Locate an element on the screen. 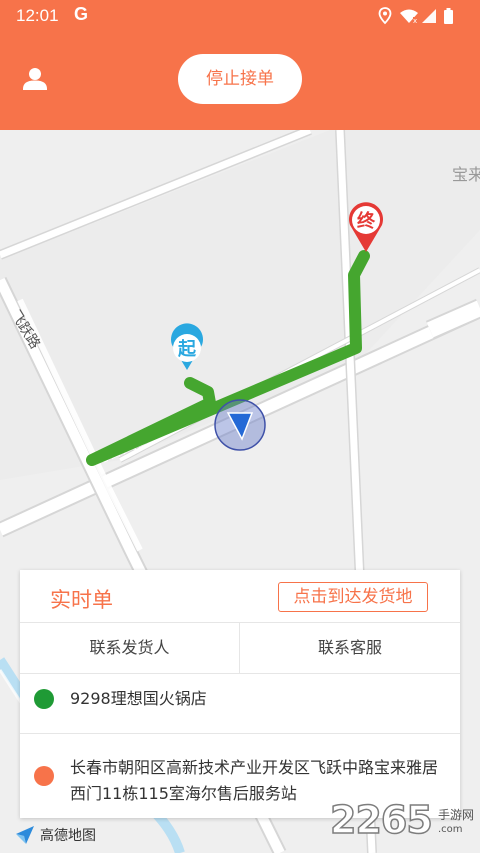 The width and height of the screenshot is (480, 853). app-header: 停止接单 is located at coordinates (240, 81).